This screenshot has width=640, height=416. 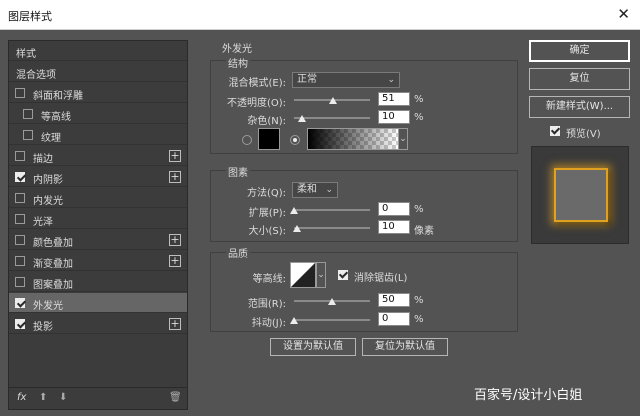 I want to click on jitter-slider, so click(x=330, y=321).